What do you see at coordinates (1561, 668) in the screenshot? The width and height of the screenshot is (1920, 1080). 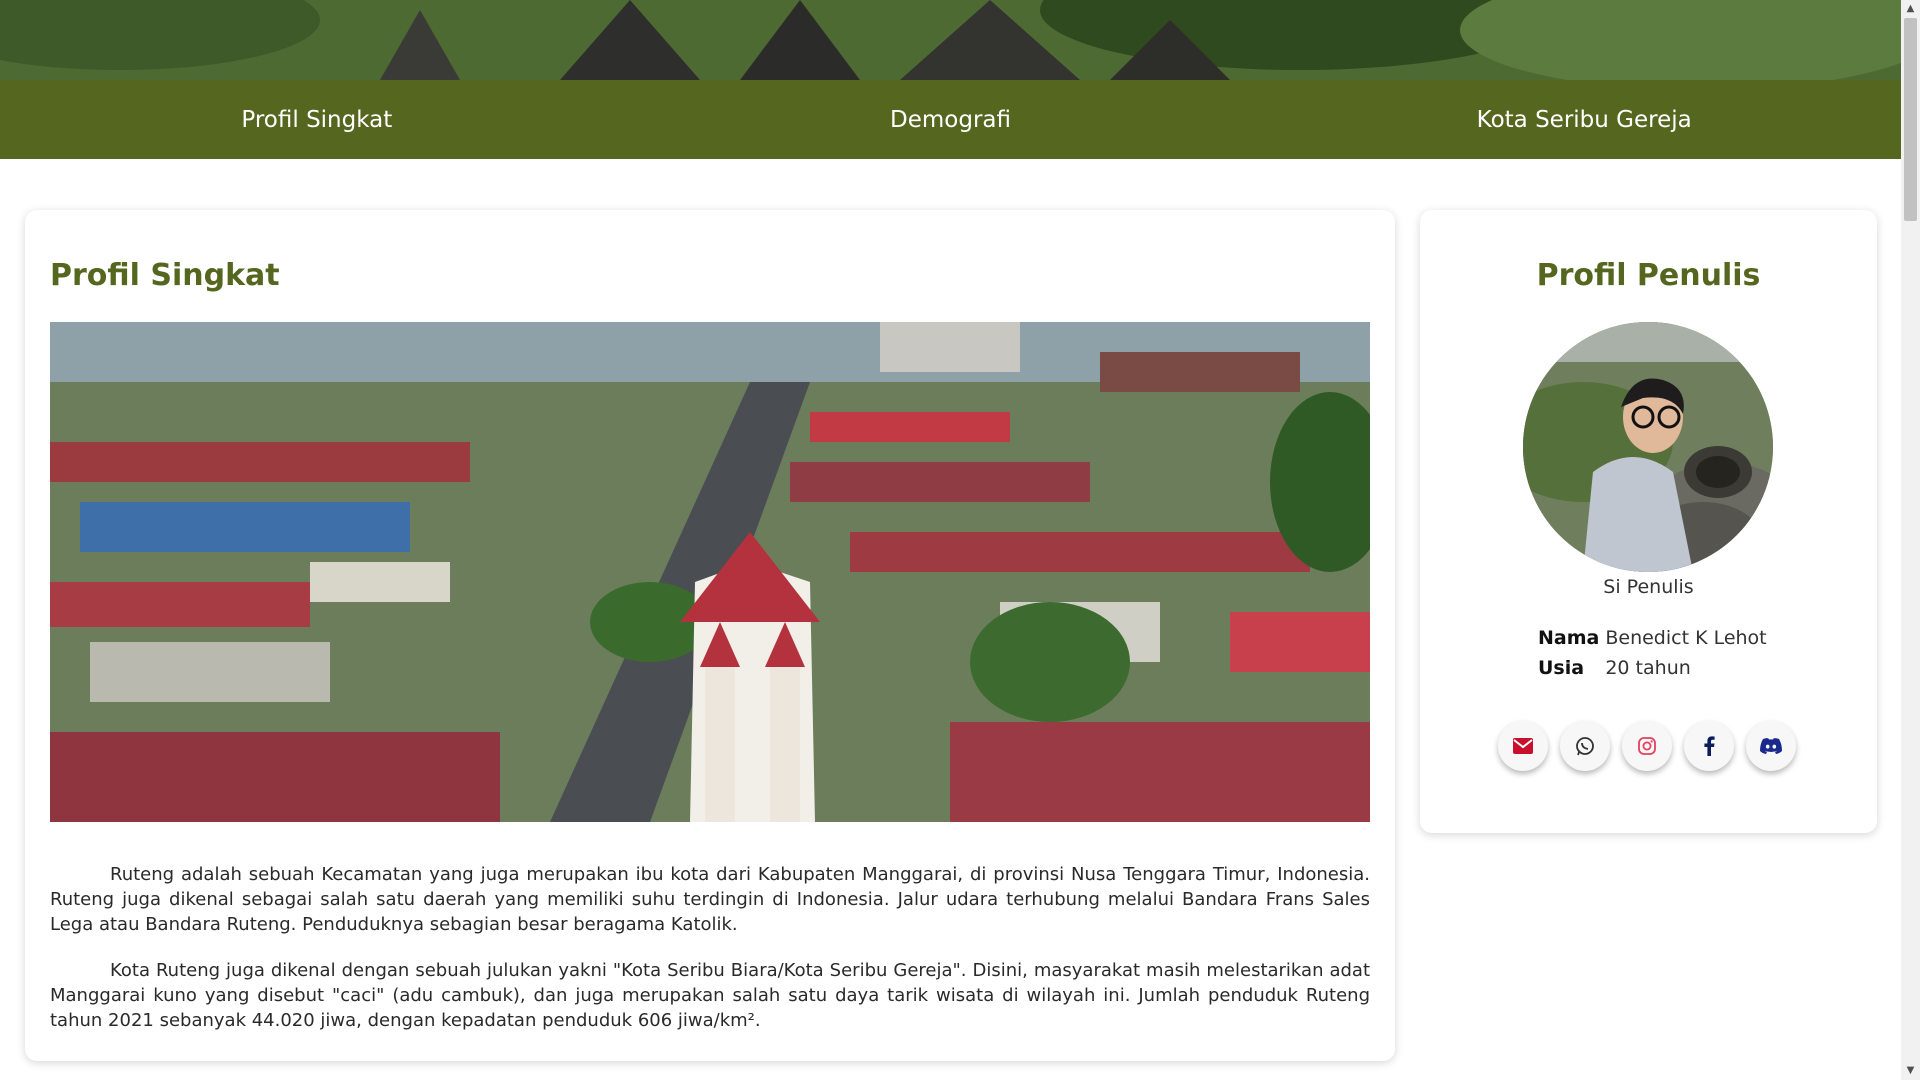 I see `info-key: Usia` at bounding box center [1561, 668].